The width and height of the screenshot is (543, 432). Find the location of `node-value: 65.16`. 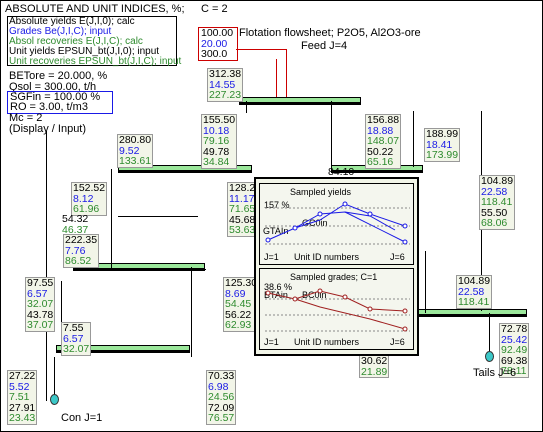

node-value: 65.16 is located at coordinates (380, 162).